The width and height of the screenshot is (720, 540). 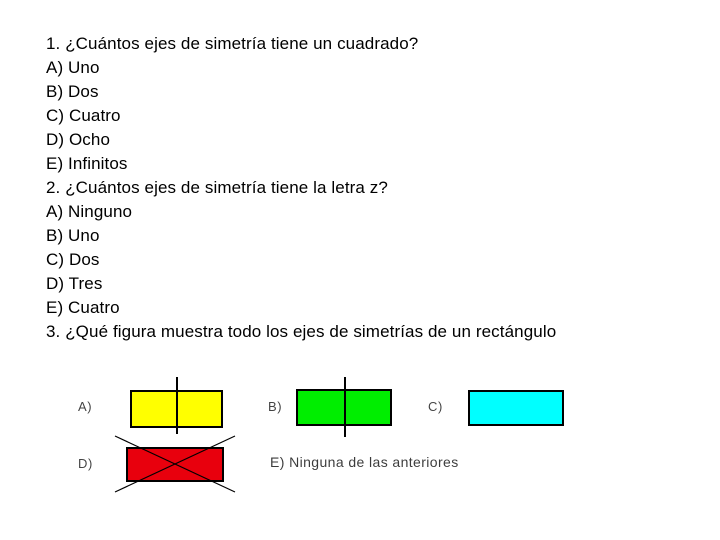 I want to click on figure-label-c: C), so click(x=435, y=406).